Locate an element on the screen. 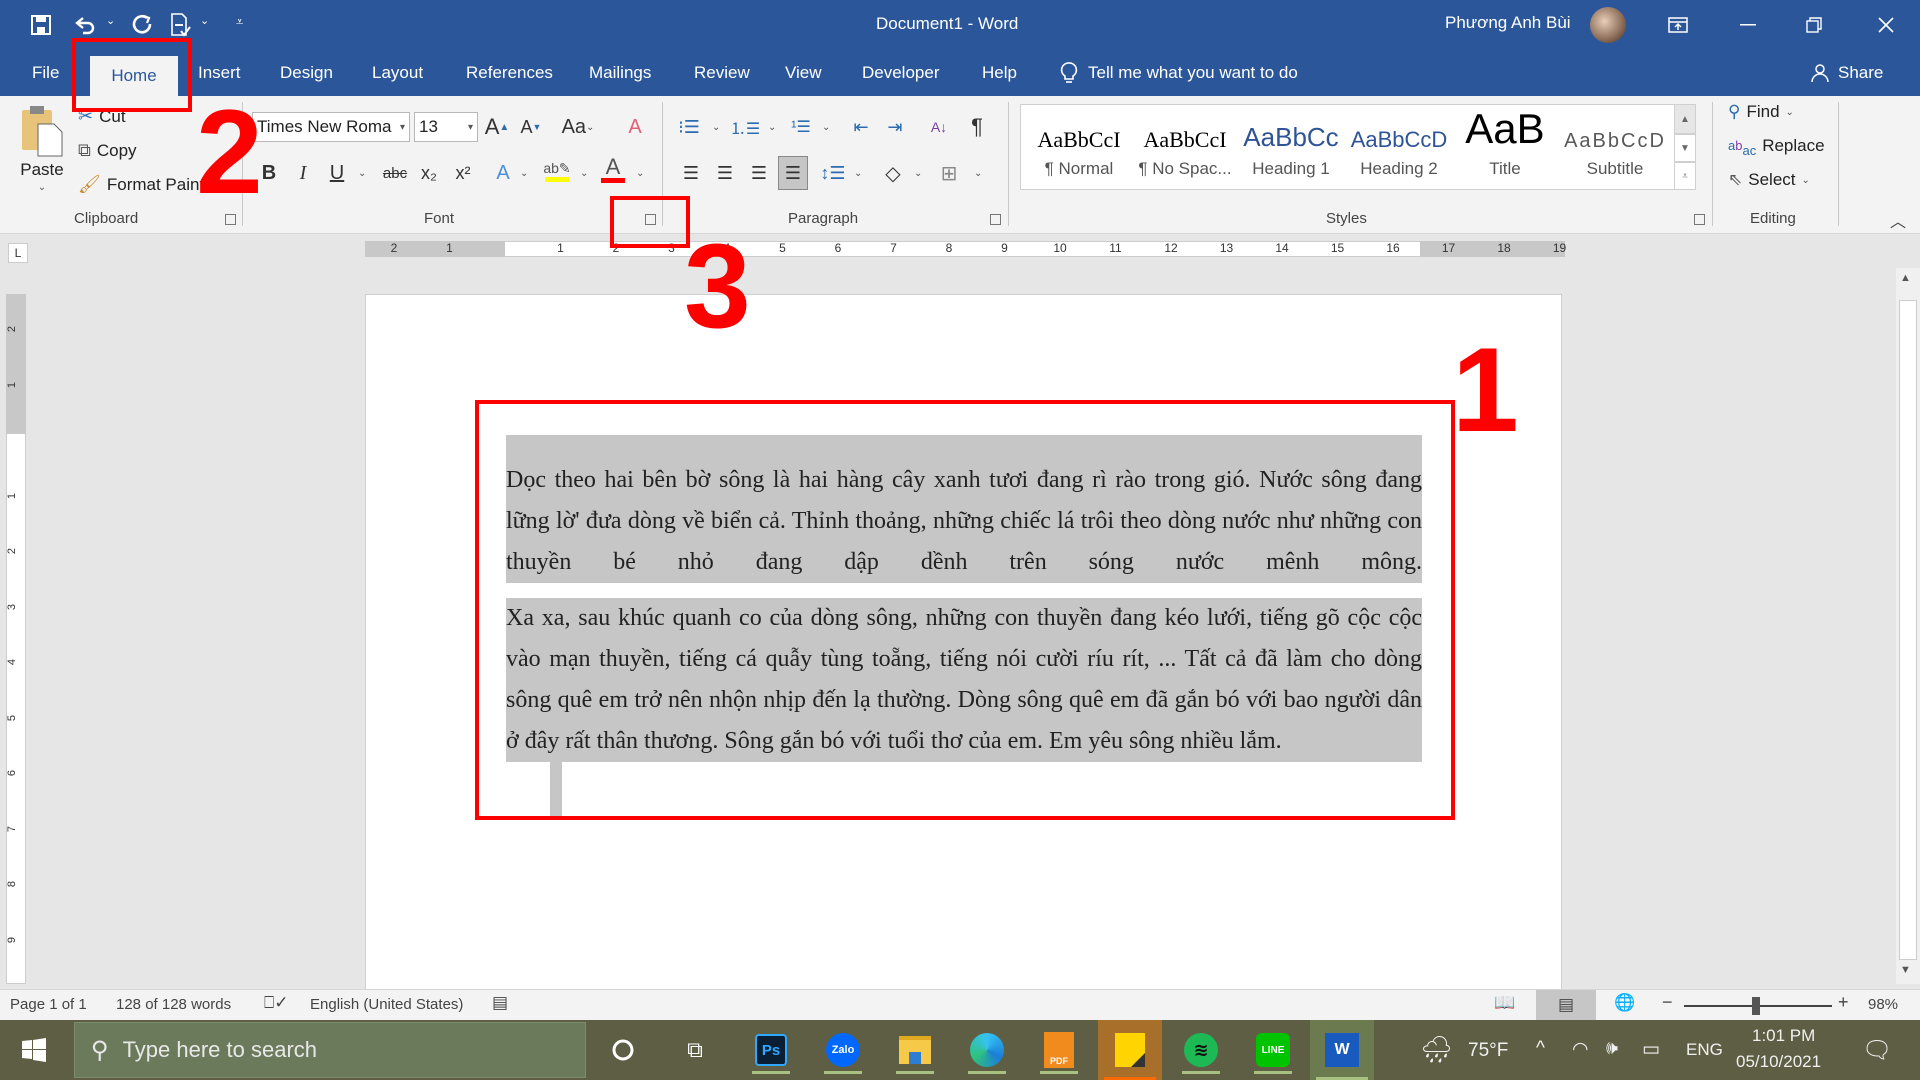 This screenshot has height=1080, width=1920. line-spacing-icon: ↕☰ is located at coordinates (833, 173).